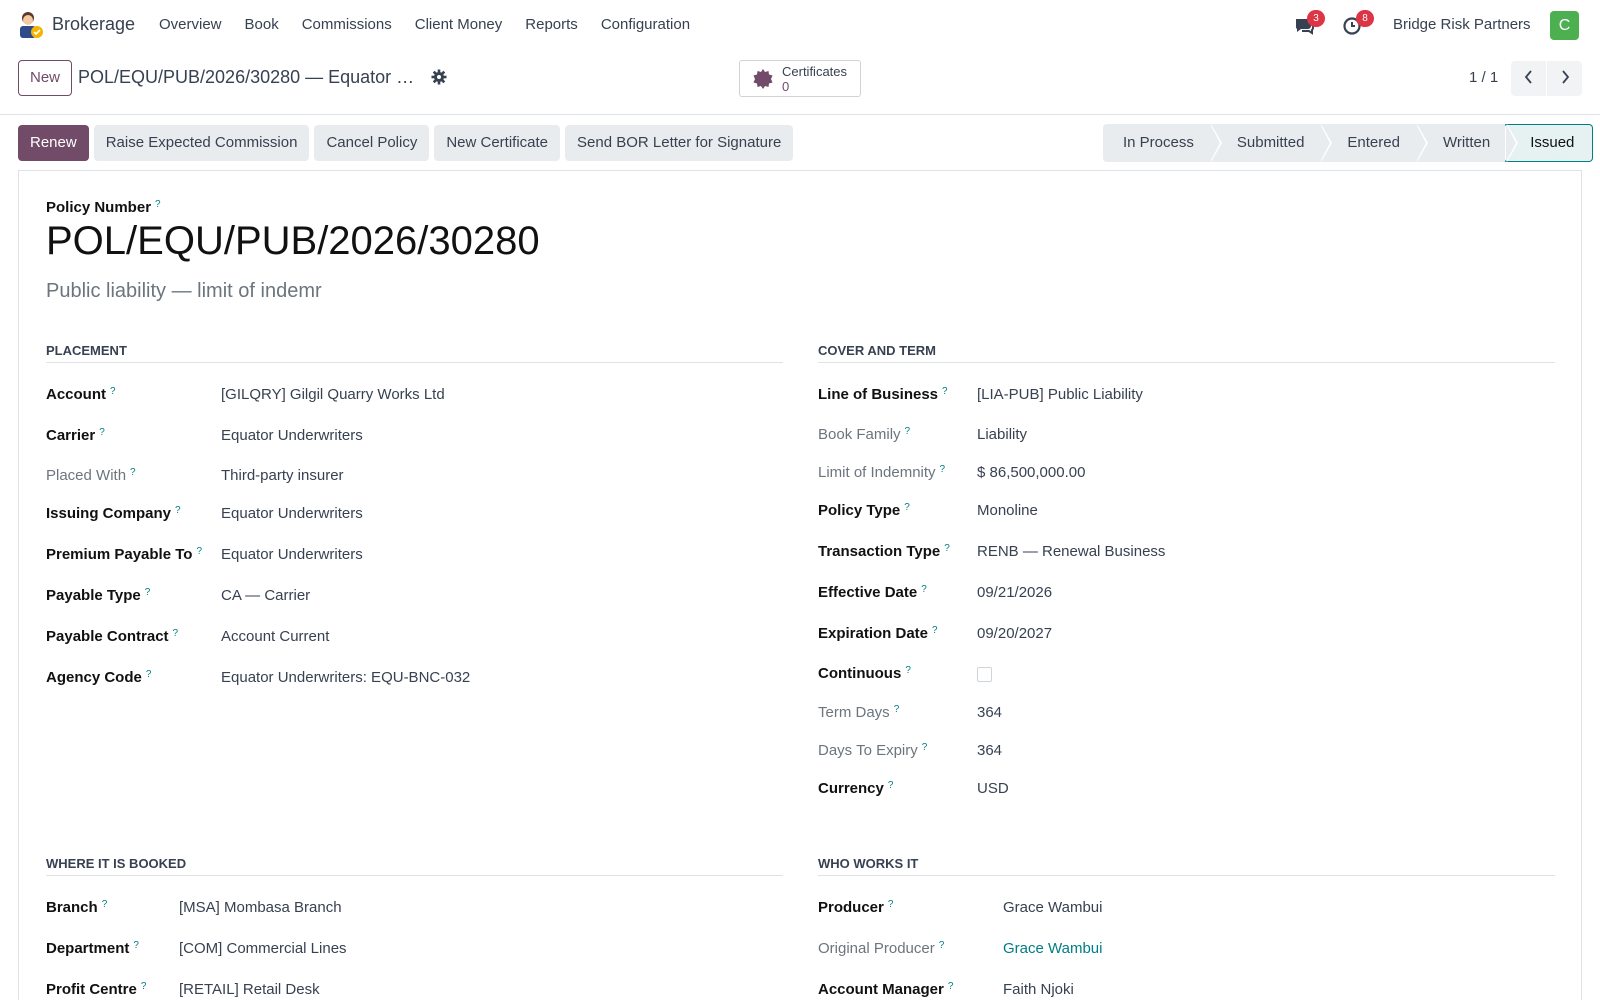 This screenshot has width=1600, height=1000. Describe the element at coordinates (884, 551) in the screenshot. I see `field-label: Transaction Type?` at that location.